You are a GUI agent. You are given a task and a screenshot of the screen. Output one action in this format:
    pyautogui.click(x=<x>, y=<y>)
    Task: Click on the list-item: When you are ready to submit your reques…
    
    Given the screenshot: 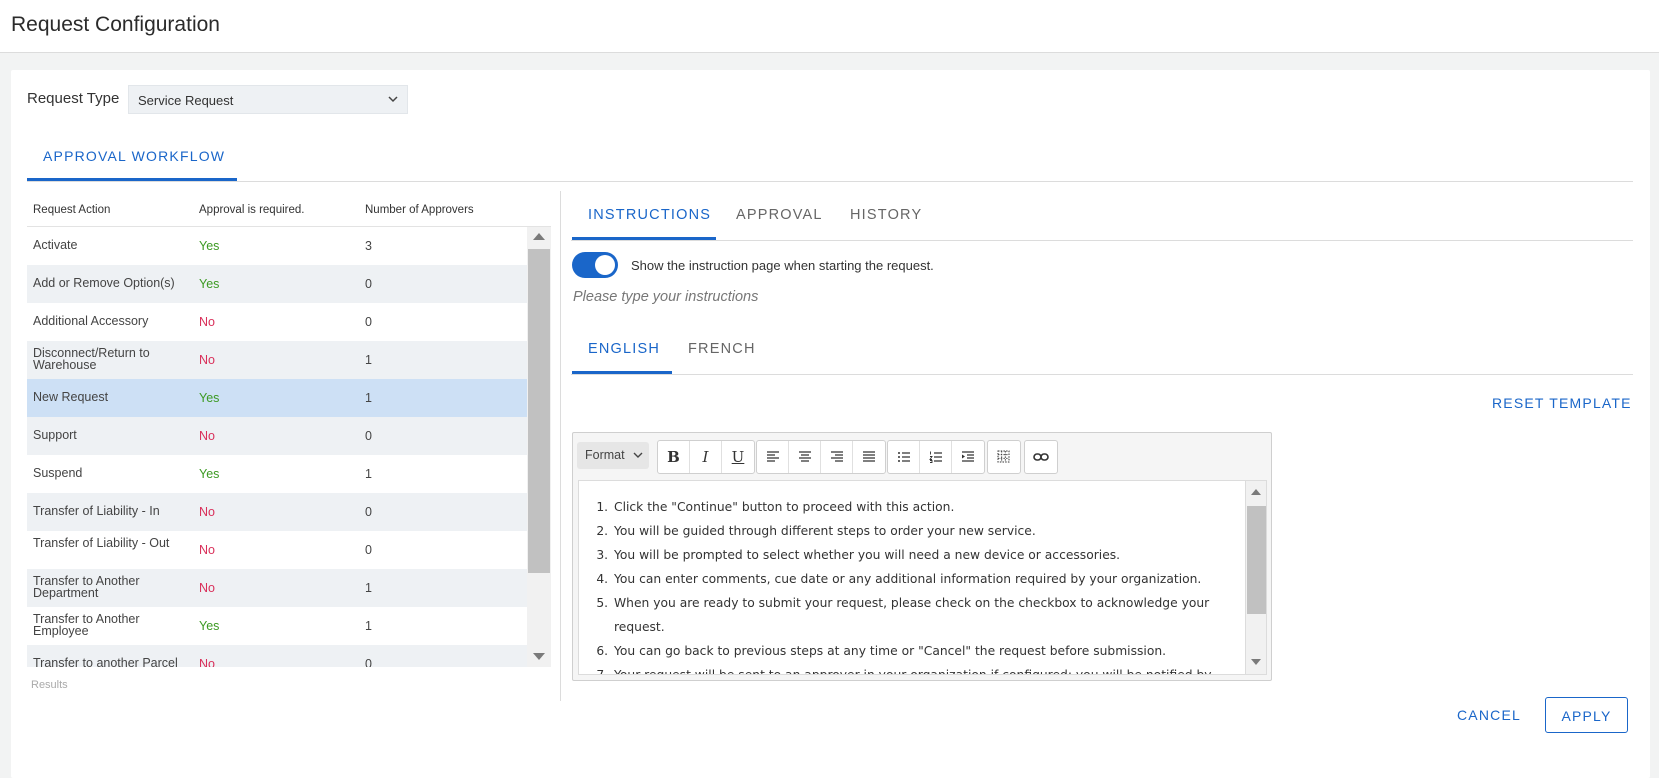 What is the action you would take?
    pyautogui.click(x=928, y=615)
    